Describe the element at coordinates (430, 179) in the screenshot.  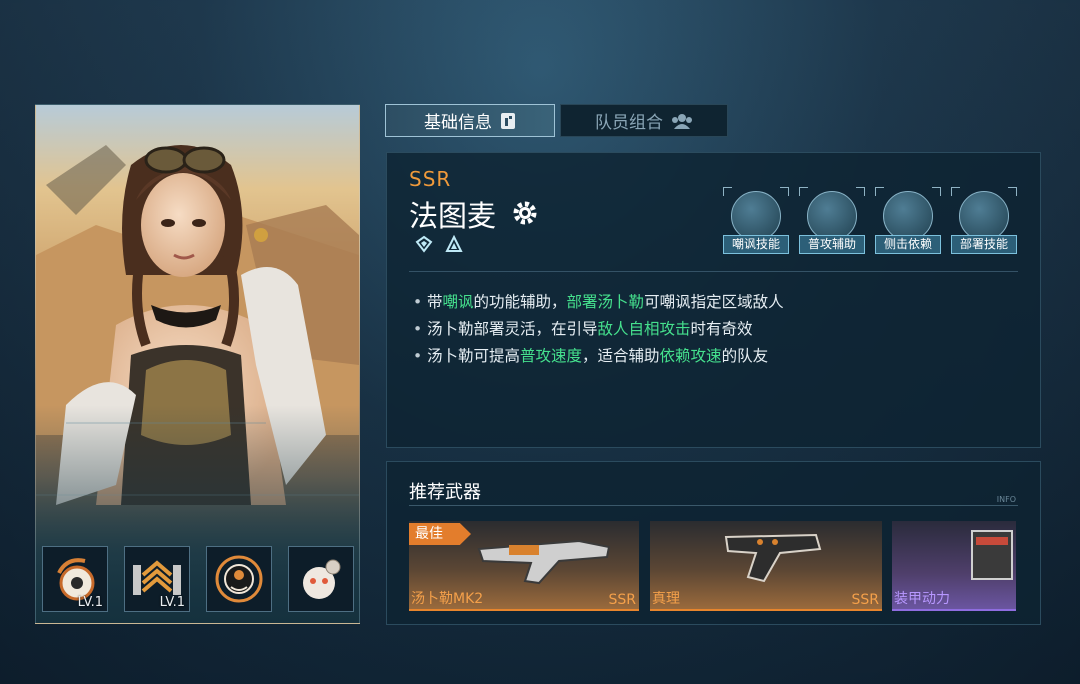
I see `rarity-label: SSR` at that location.